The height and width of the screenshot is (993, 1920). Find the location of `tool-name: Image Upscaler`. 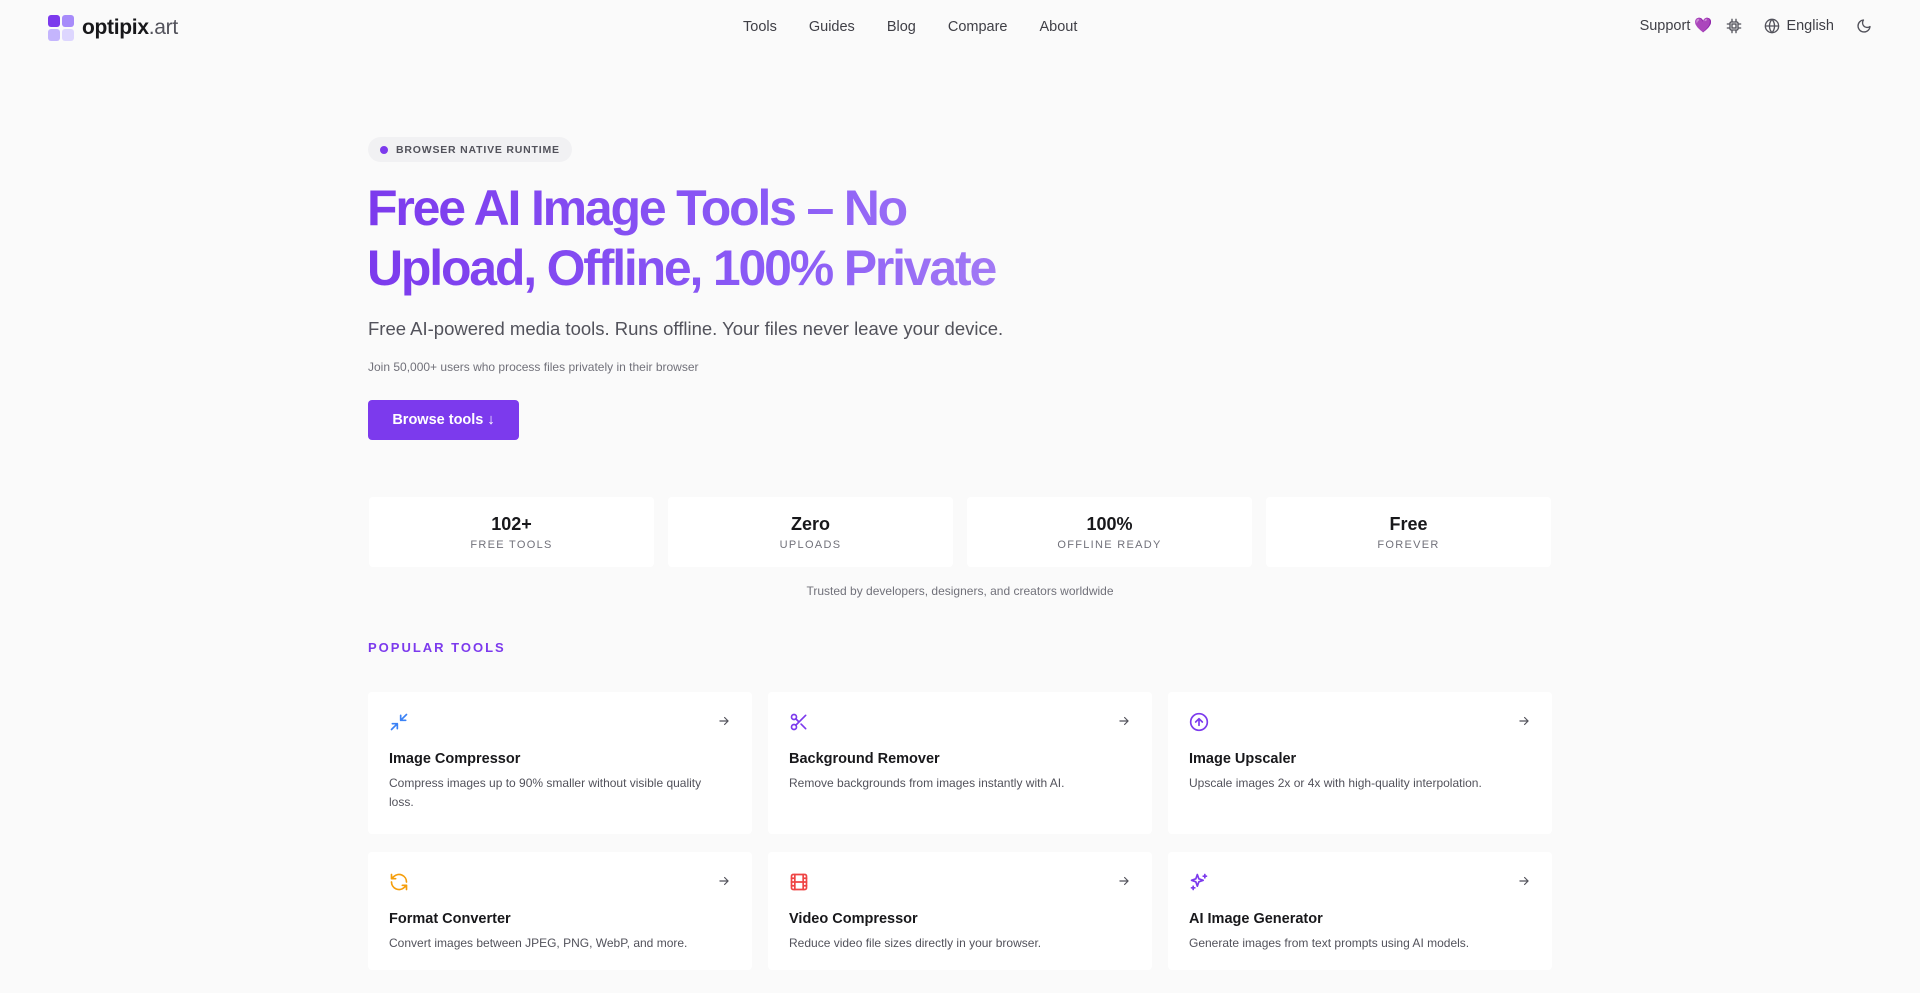

tool-name: Image Upscaler is located at coordinates (1243, 759).